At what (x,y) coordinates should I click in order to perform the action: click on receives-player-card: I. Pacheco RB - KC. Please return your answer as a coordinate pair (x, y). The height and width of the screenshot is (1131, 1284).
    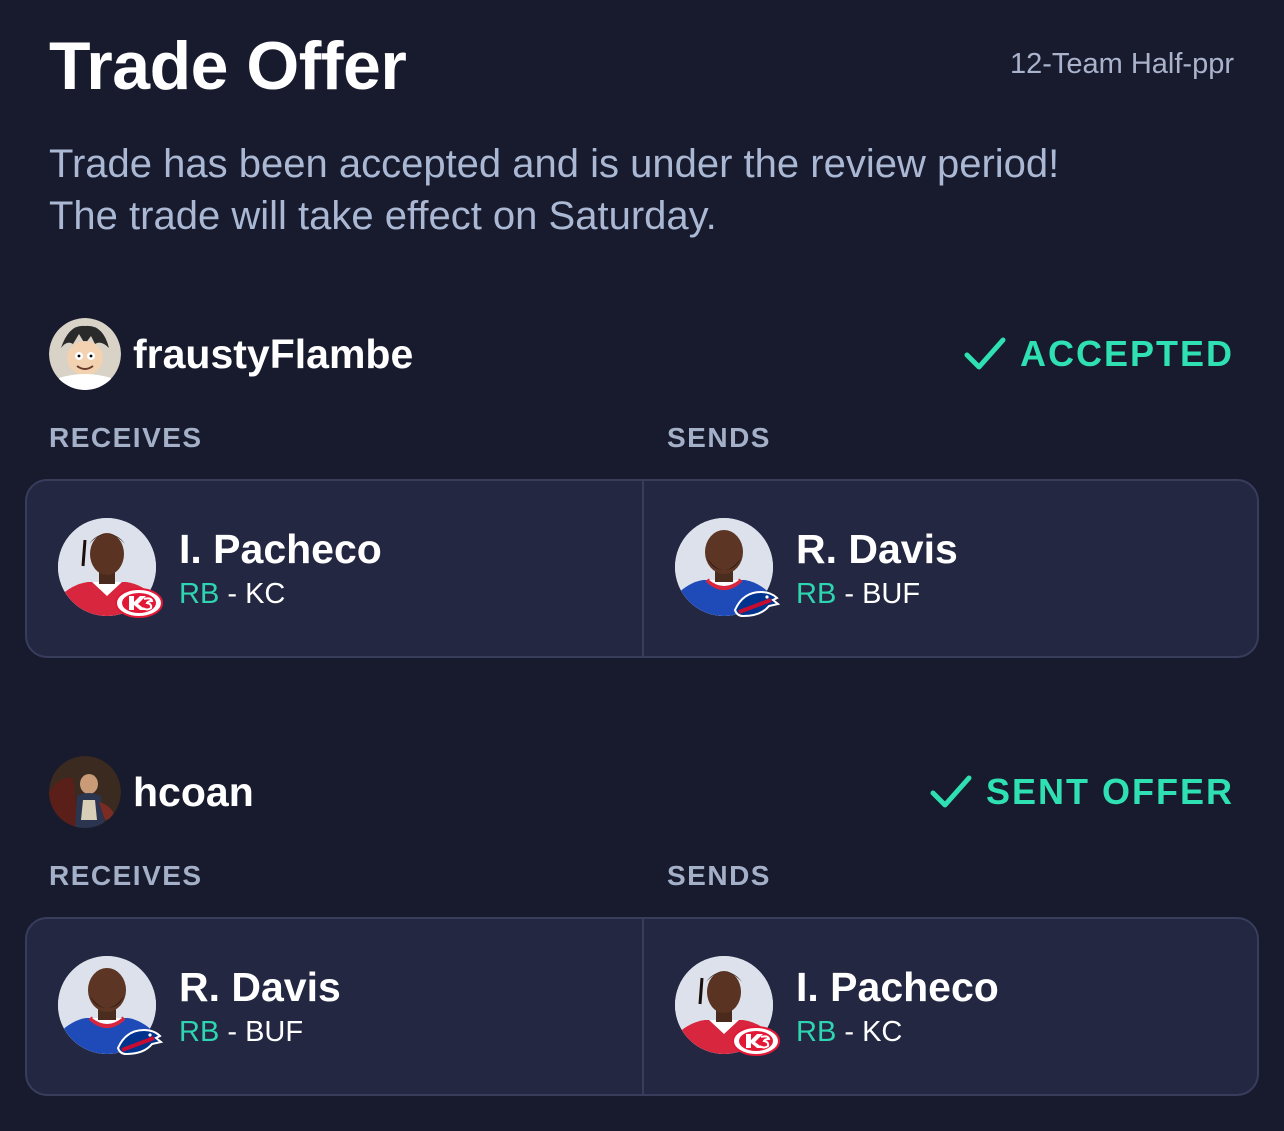
    Looking at the image, I should click on (334, 568).